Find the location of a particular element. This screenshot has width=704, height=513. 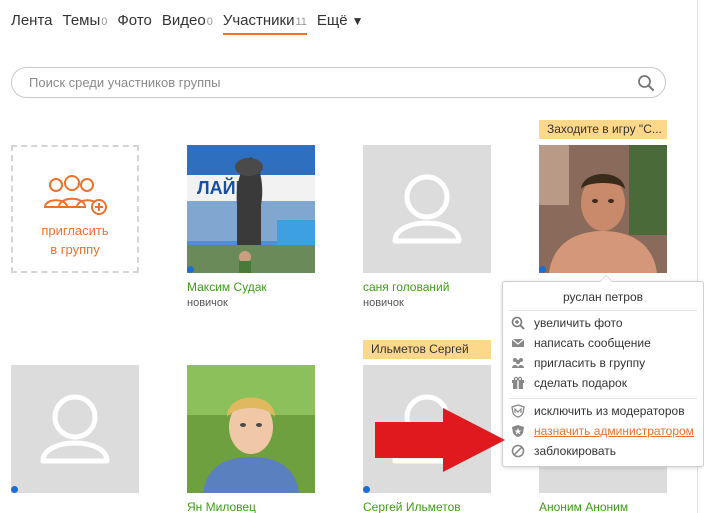

member-name: Аноним Аноним is located at coordinates (603, 506).